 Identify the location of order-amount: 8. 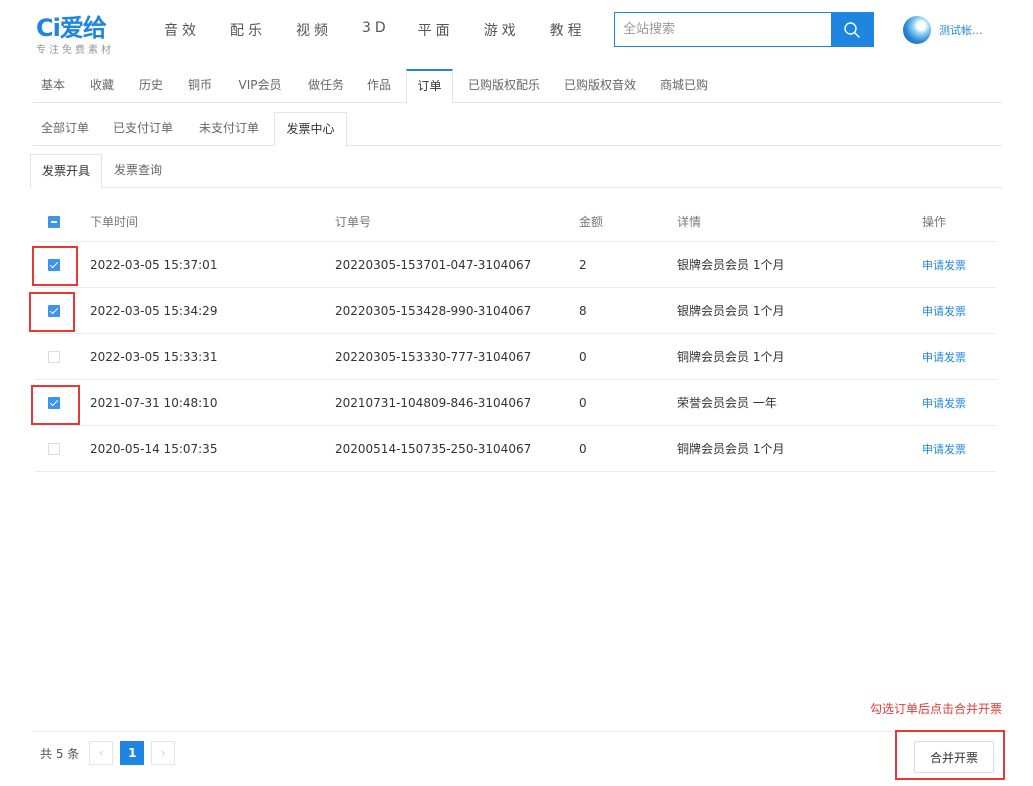
(583, 310).